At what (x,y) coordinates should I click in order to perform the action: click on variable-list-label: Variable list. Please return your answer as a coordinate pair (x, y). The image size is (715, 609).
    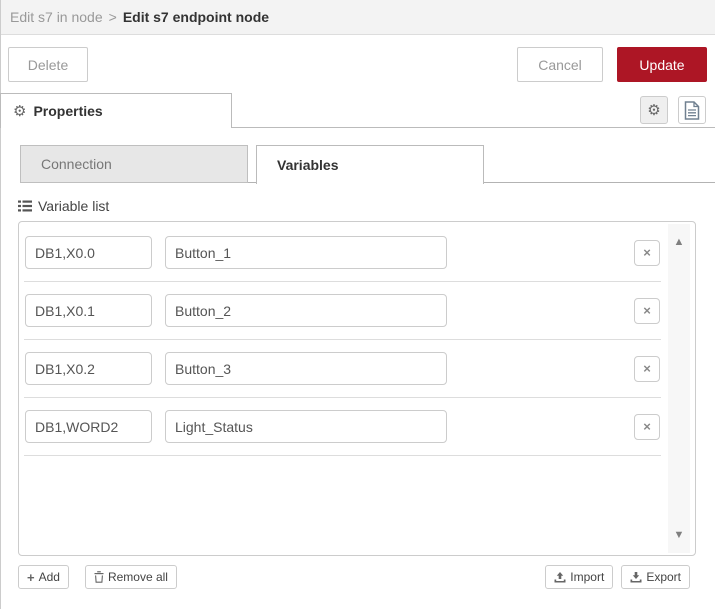
    Looking at the image, I should click on (74, 205).